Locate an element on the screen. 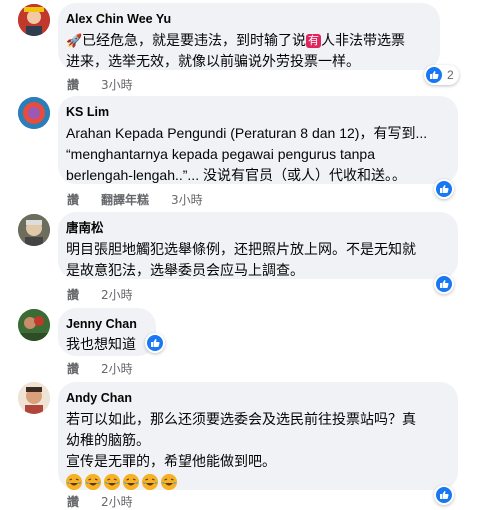 This screenshot has height=510, width=478. comment-text-line: 🚀已经危急，就是要违法，到时输了说有人非法带选票 is located at coordinates (247, 40).